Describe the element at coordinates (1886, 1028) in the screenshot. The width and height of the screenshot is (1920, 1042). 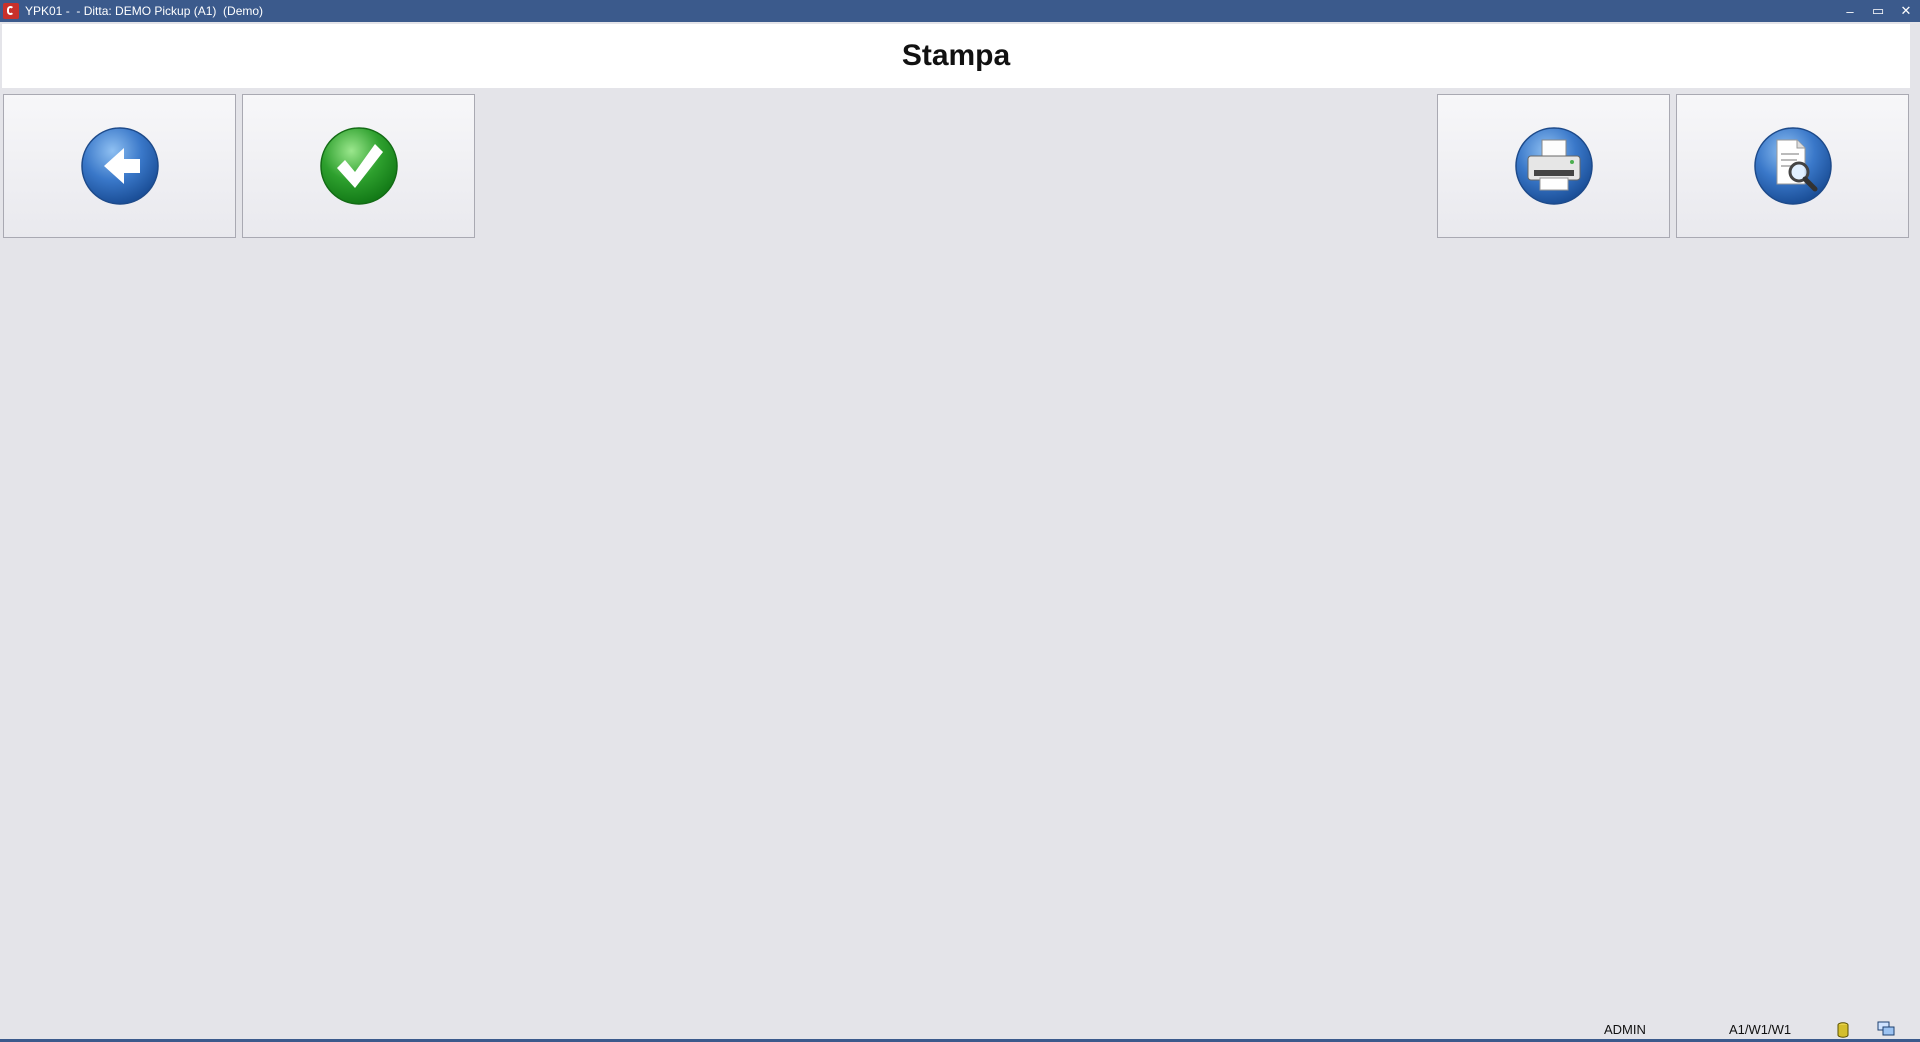
I see `network-icon` at that location.